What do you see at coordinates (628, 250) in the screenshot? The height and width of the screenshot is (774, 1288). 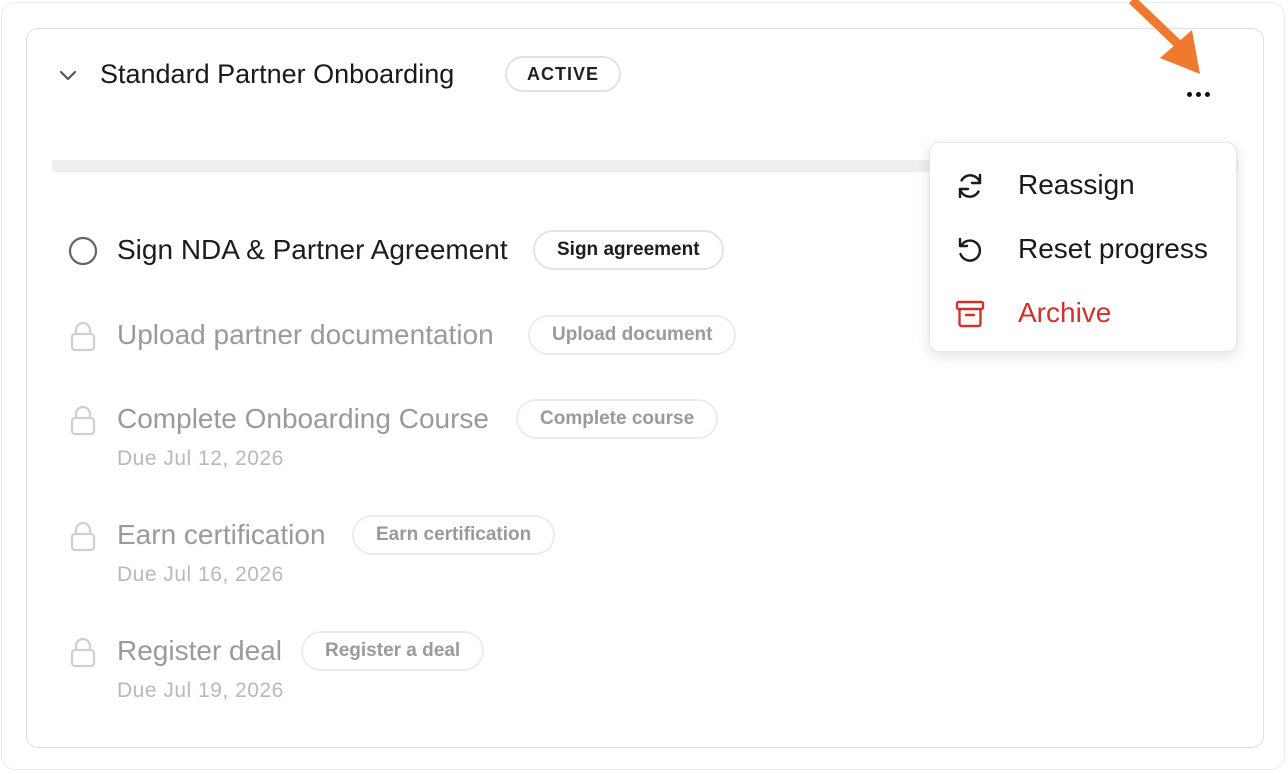 I see `task-action-button: Sign agreement` at bounding box center [628, 250].